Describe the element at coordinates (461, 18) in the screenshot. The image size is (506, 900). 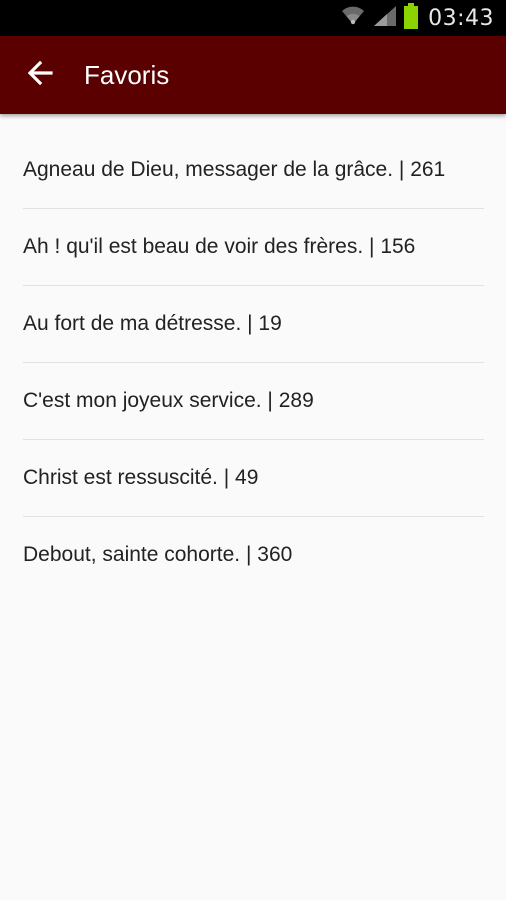
I see `status-time: 03:43` at that location.